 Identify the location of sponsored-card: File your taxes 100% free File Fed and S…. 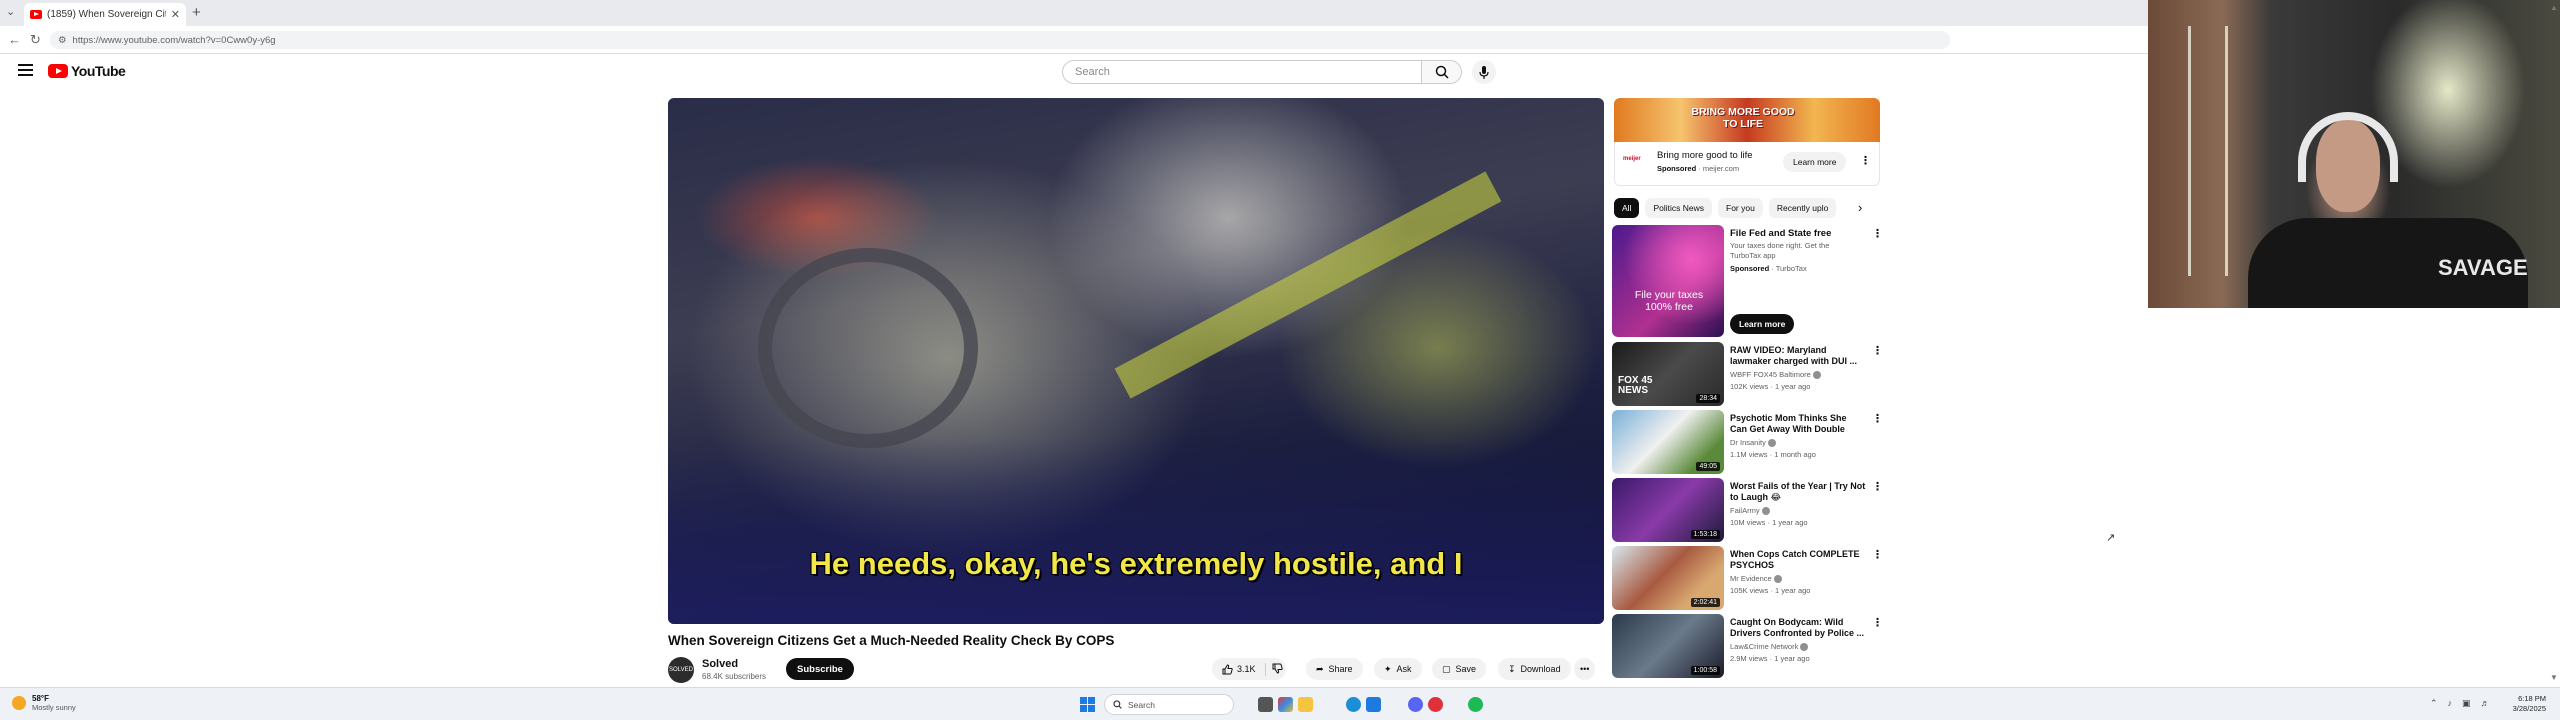
(1747, 281).